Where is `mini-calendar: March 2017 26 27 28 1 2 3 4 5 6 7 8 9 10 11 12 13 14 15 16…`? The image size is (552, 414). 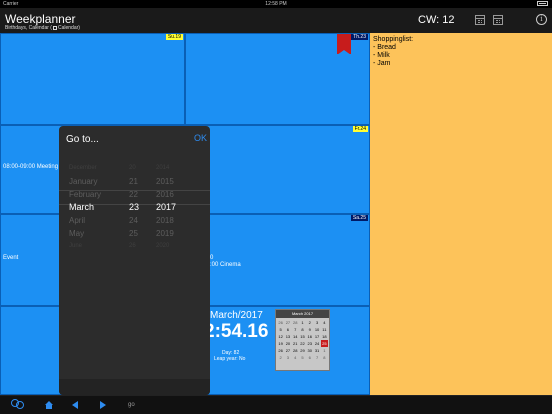 mini-calendar: March 2017 26 27 28 1 2 3 4 5 6 7 8 9 10 11 12 13 14 15 16… is located at coordinates (302, 340).